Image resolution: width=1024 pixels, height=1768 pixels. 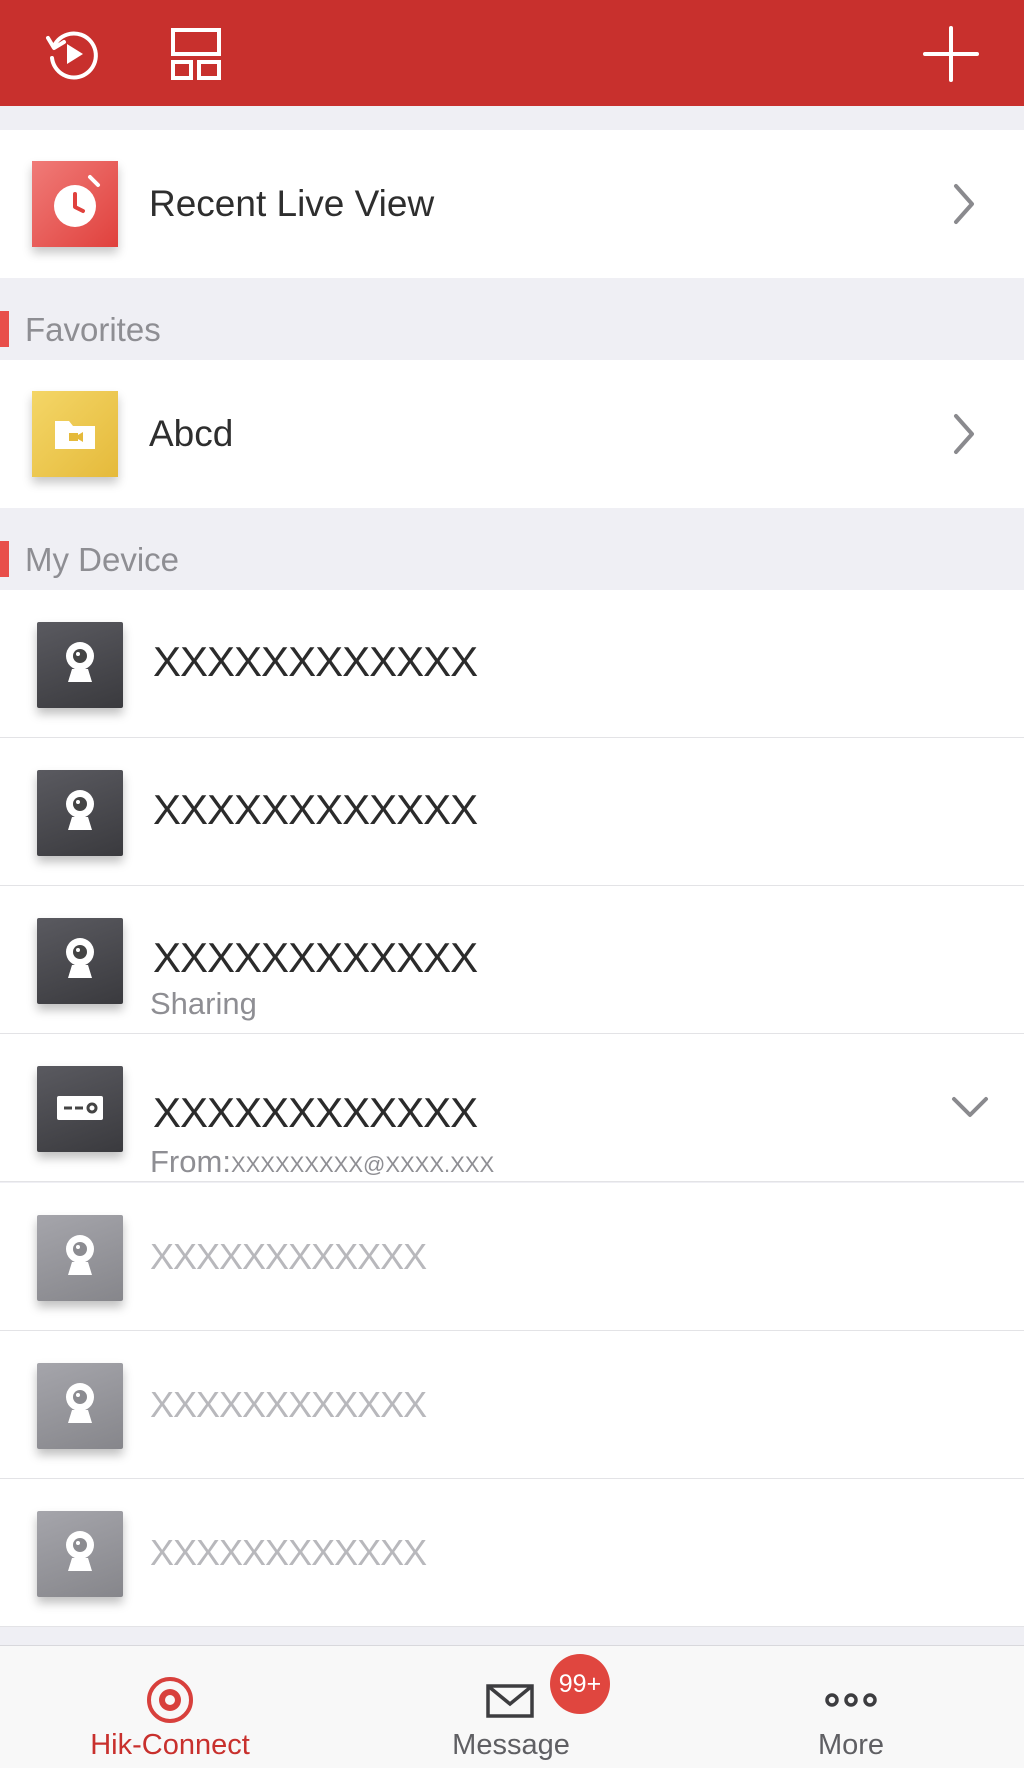 I want to click on tab-label: More, so click(x=851, y=1745).